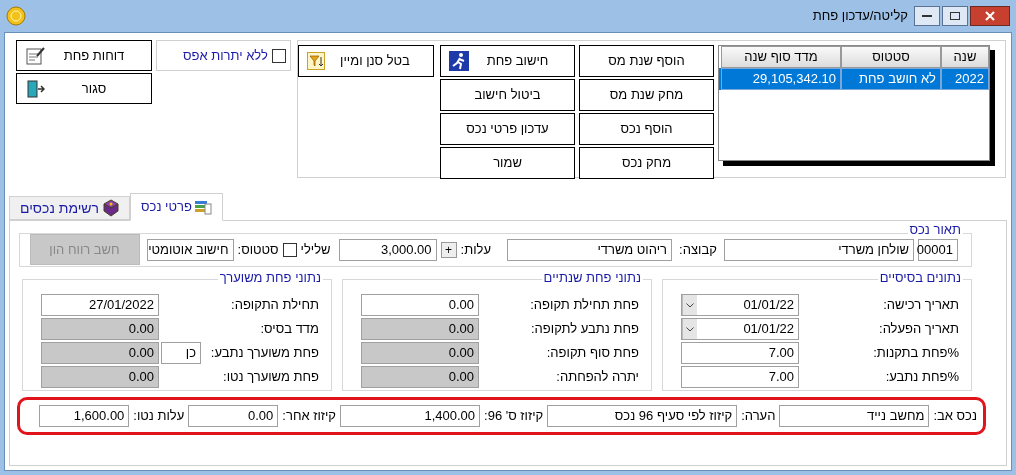  I want to click on action-button: עדכון פרטי נכס, so click(507, 129).